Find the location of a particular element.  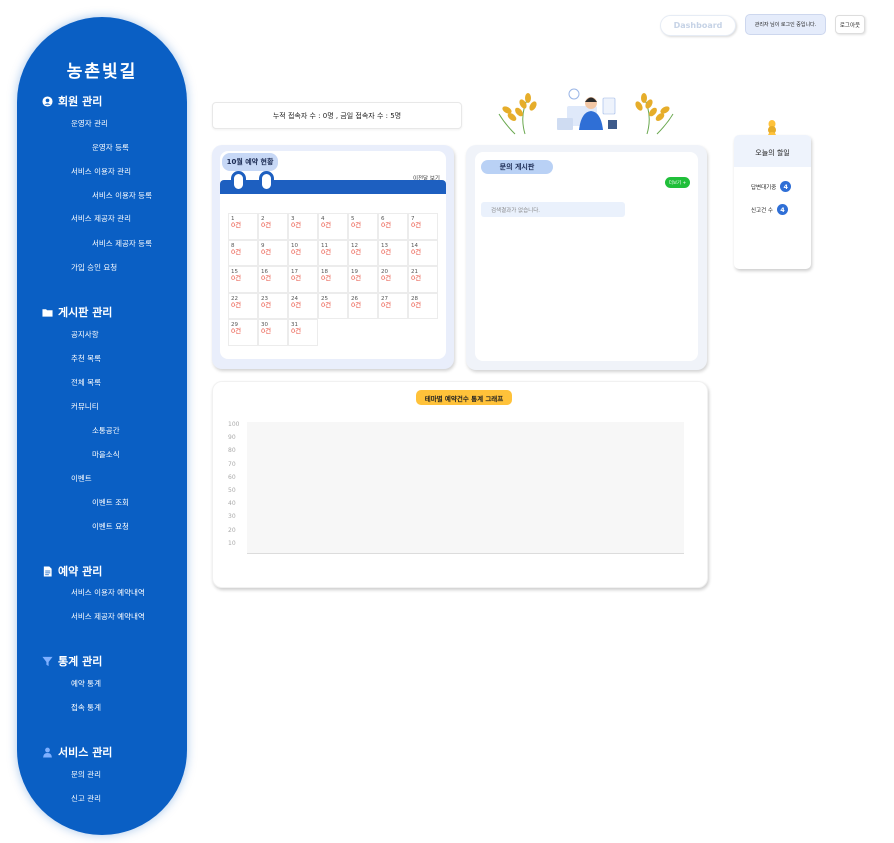

calendar-day-cell: 7 0건 is located at coordinates (423, 226).